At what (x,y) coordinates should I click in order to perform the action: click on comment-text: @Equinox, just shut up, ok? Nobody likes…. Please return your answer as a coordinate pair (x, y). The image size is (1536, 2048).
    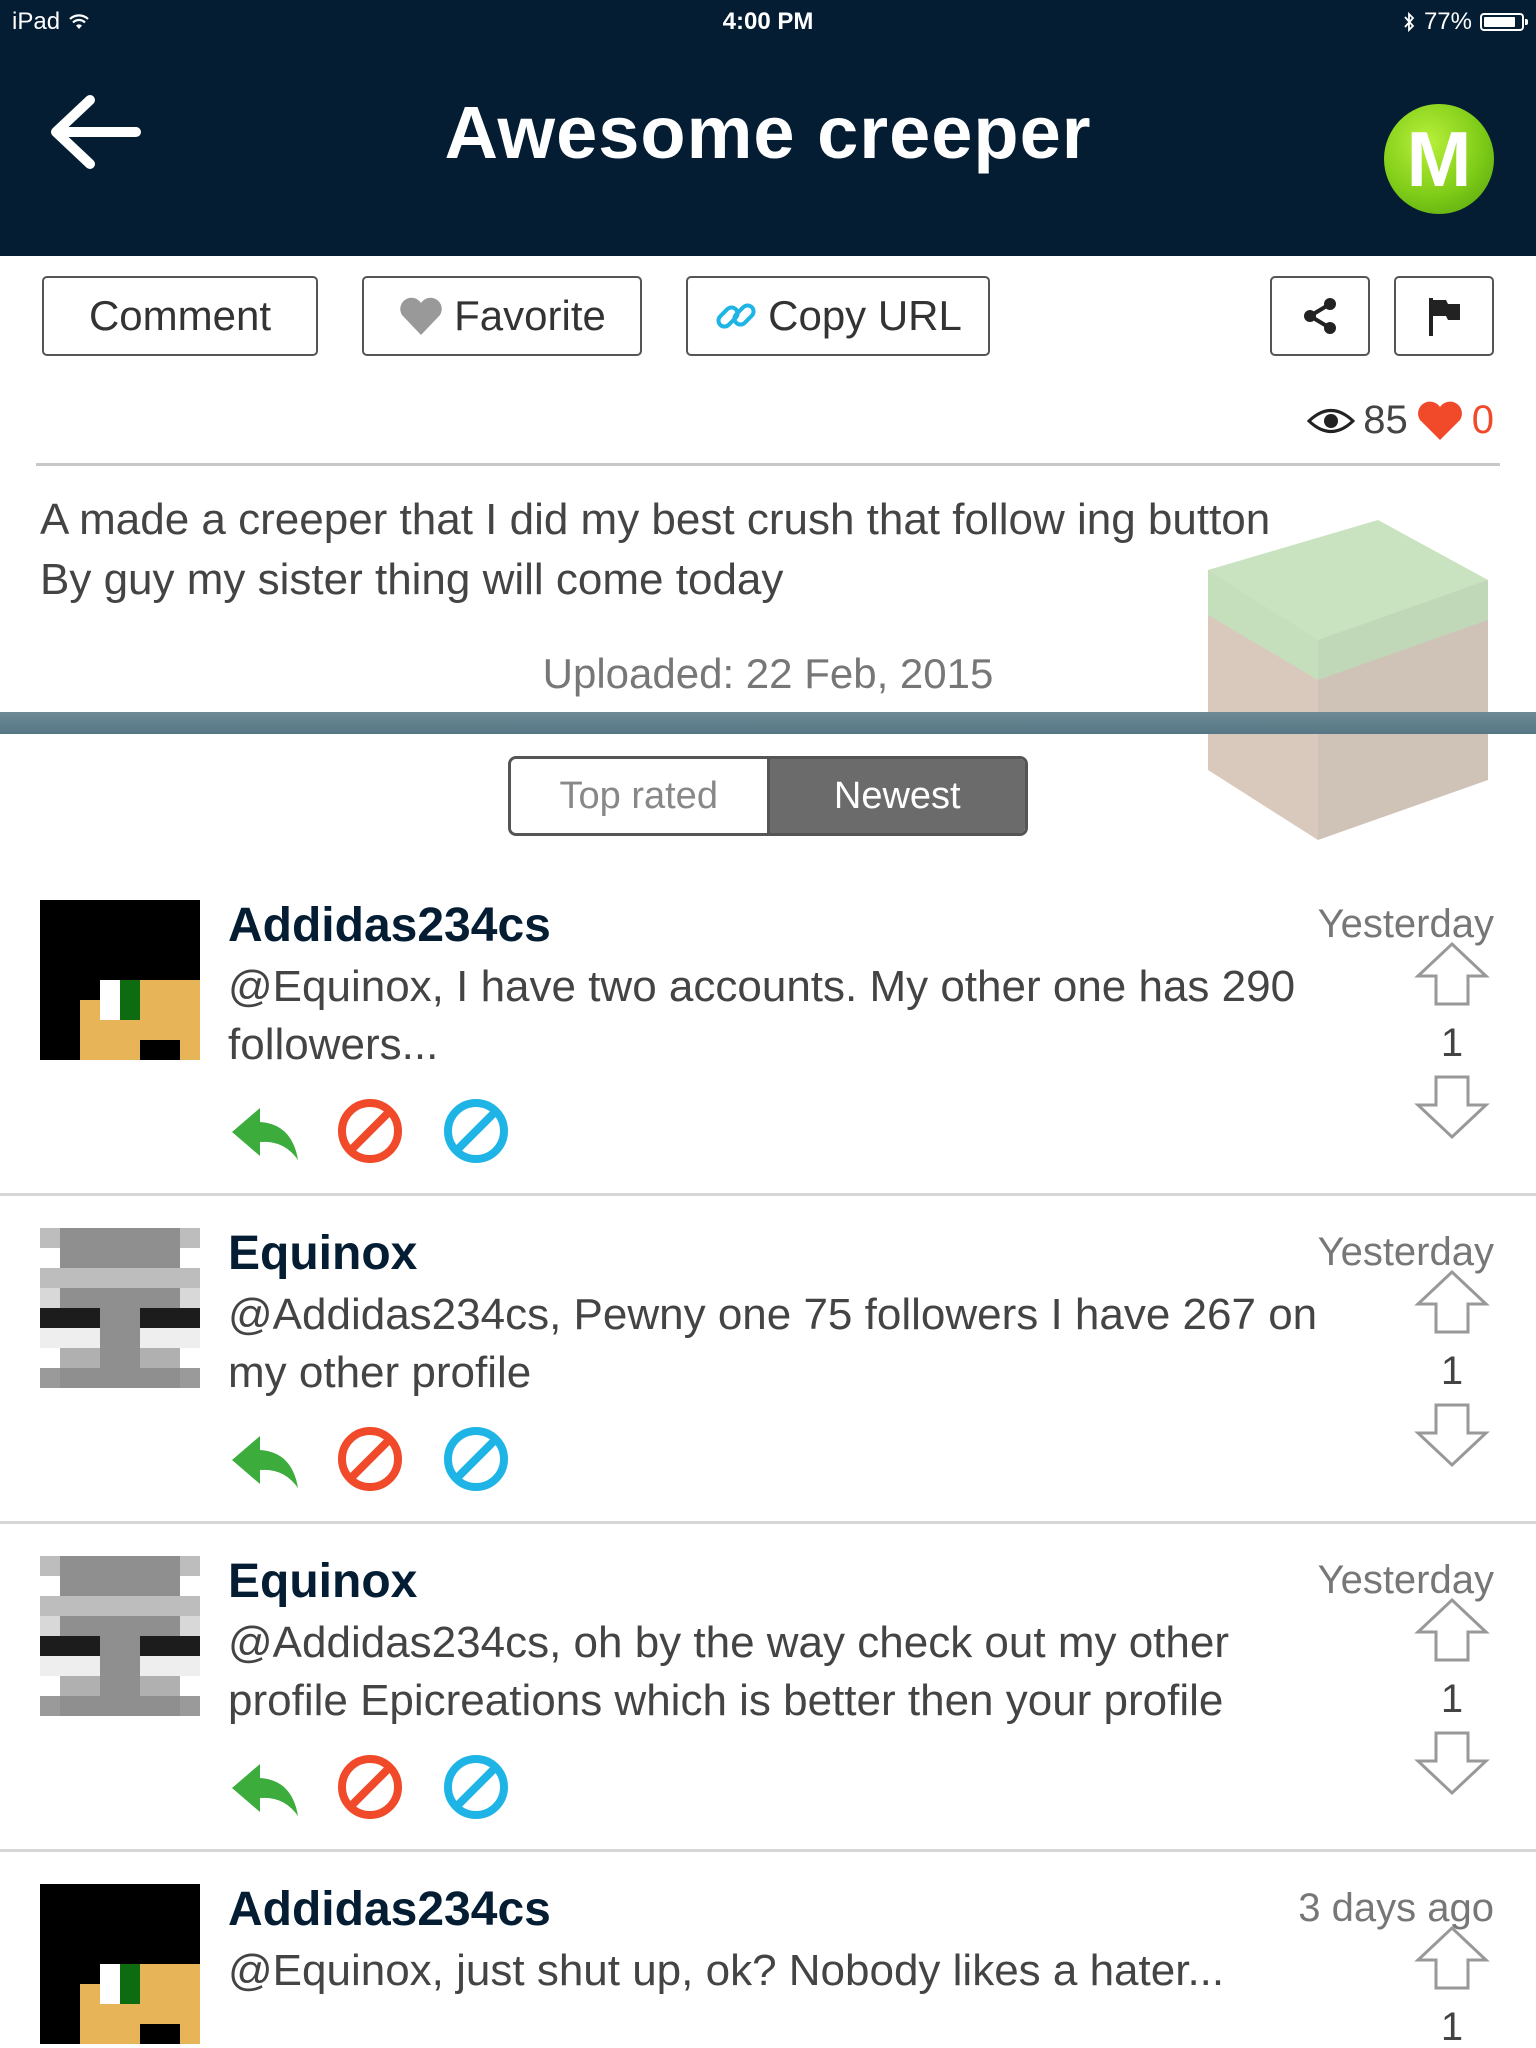
    Looking at the image, I should click on (726, 1970).